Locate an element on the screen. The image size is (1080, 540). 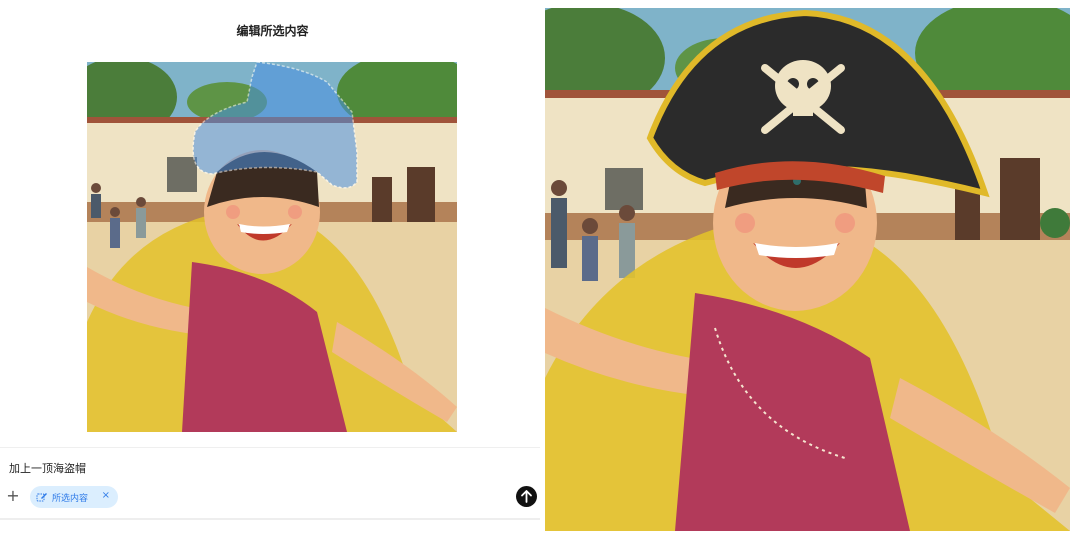
send-button is located at coordinates (526, 496).